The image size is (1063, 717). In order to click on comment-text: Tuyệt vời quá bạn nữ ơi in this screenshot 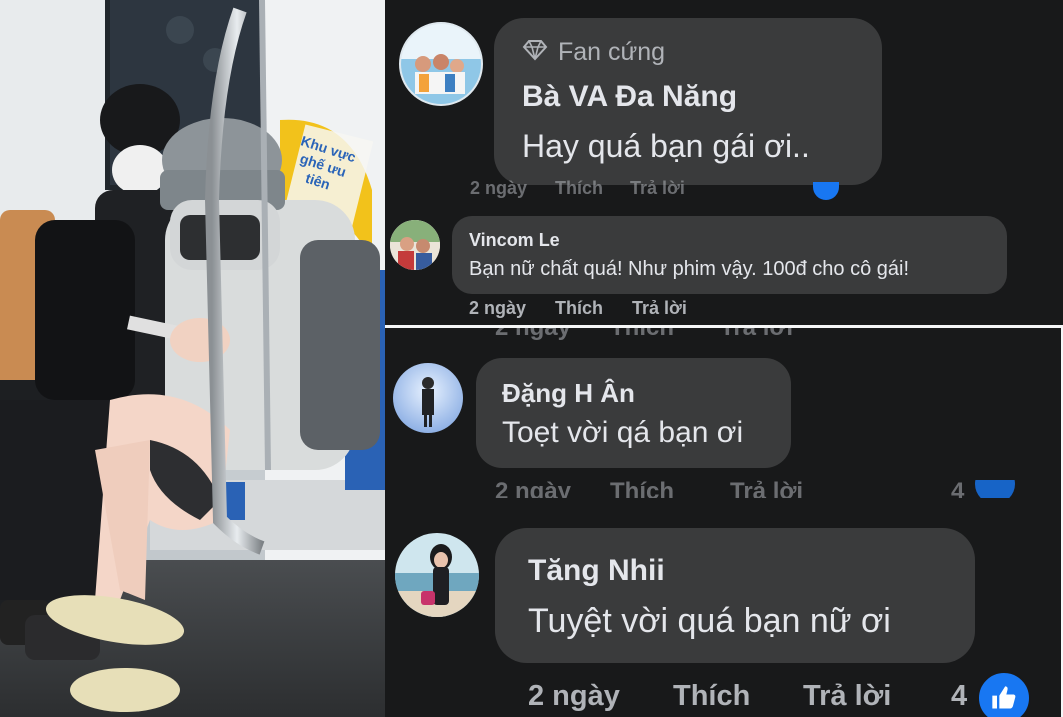, I will do `click(709, 621)`.